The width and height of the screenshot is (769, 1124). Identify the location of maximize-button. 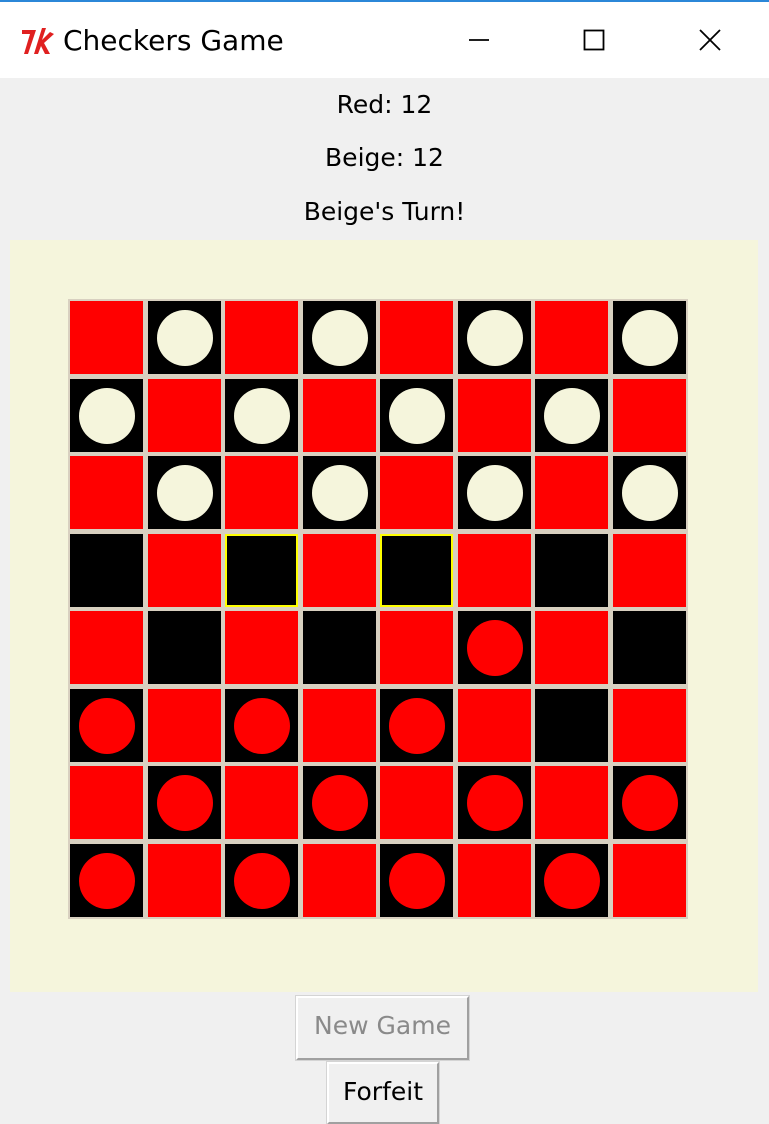
(594, 40).